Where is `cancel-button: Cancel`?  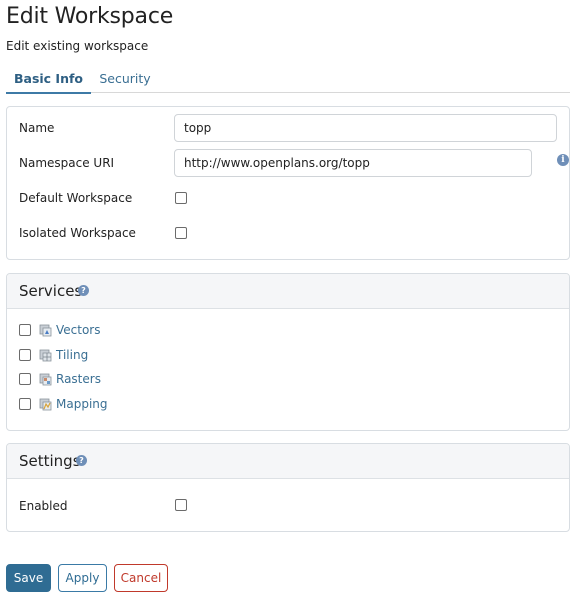 cancel-button: Cancel is located at coordinates (141, 578).